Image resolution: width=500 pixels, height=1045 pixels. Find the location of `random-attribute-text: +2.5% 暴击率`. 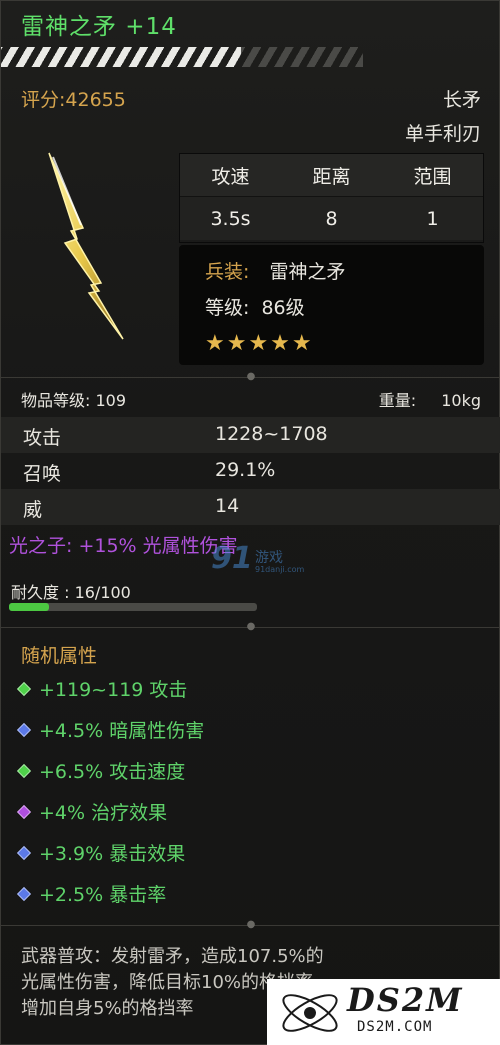

random-attribute-text: +2.5% 暴击率 is located at coordinates (103, 895).